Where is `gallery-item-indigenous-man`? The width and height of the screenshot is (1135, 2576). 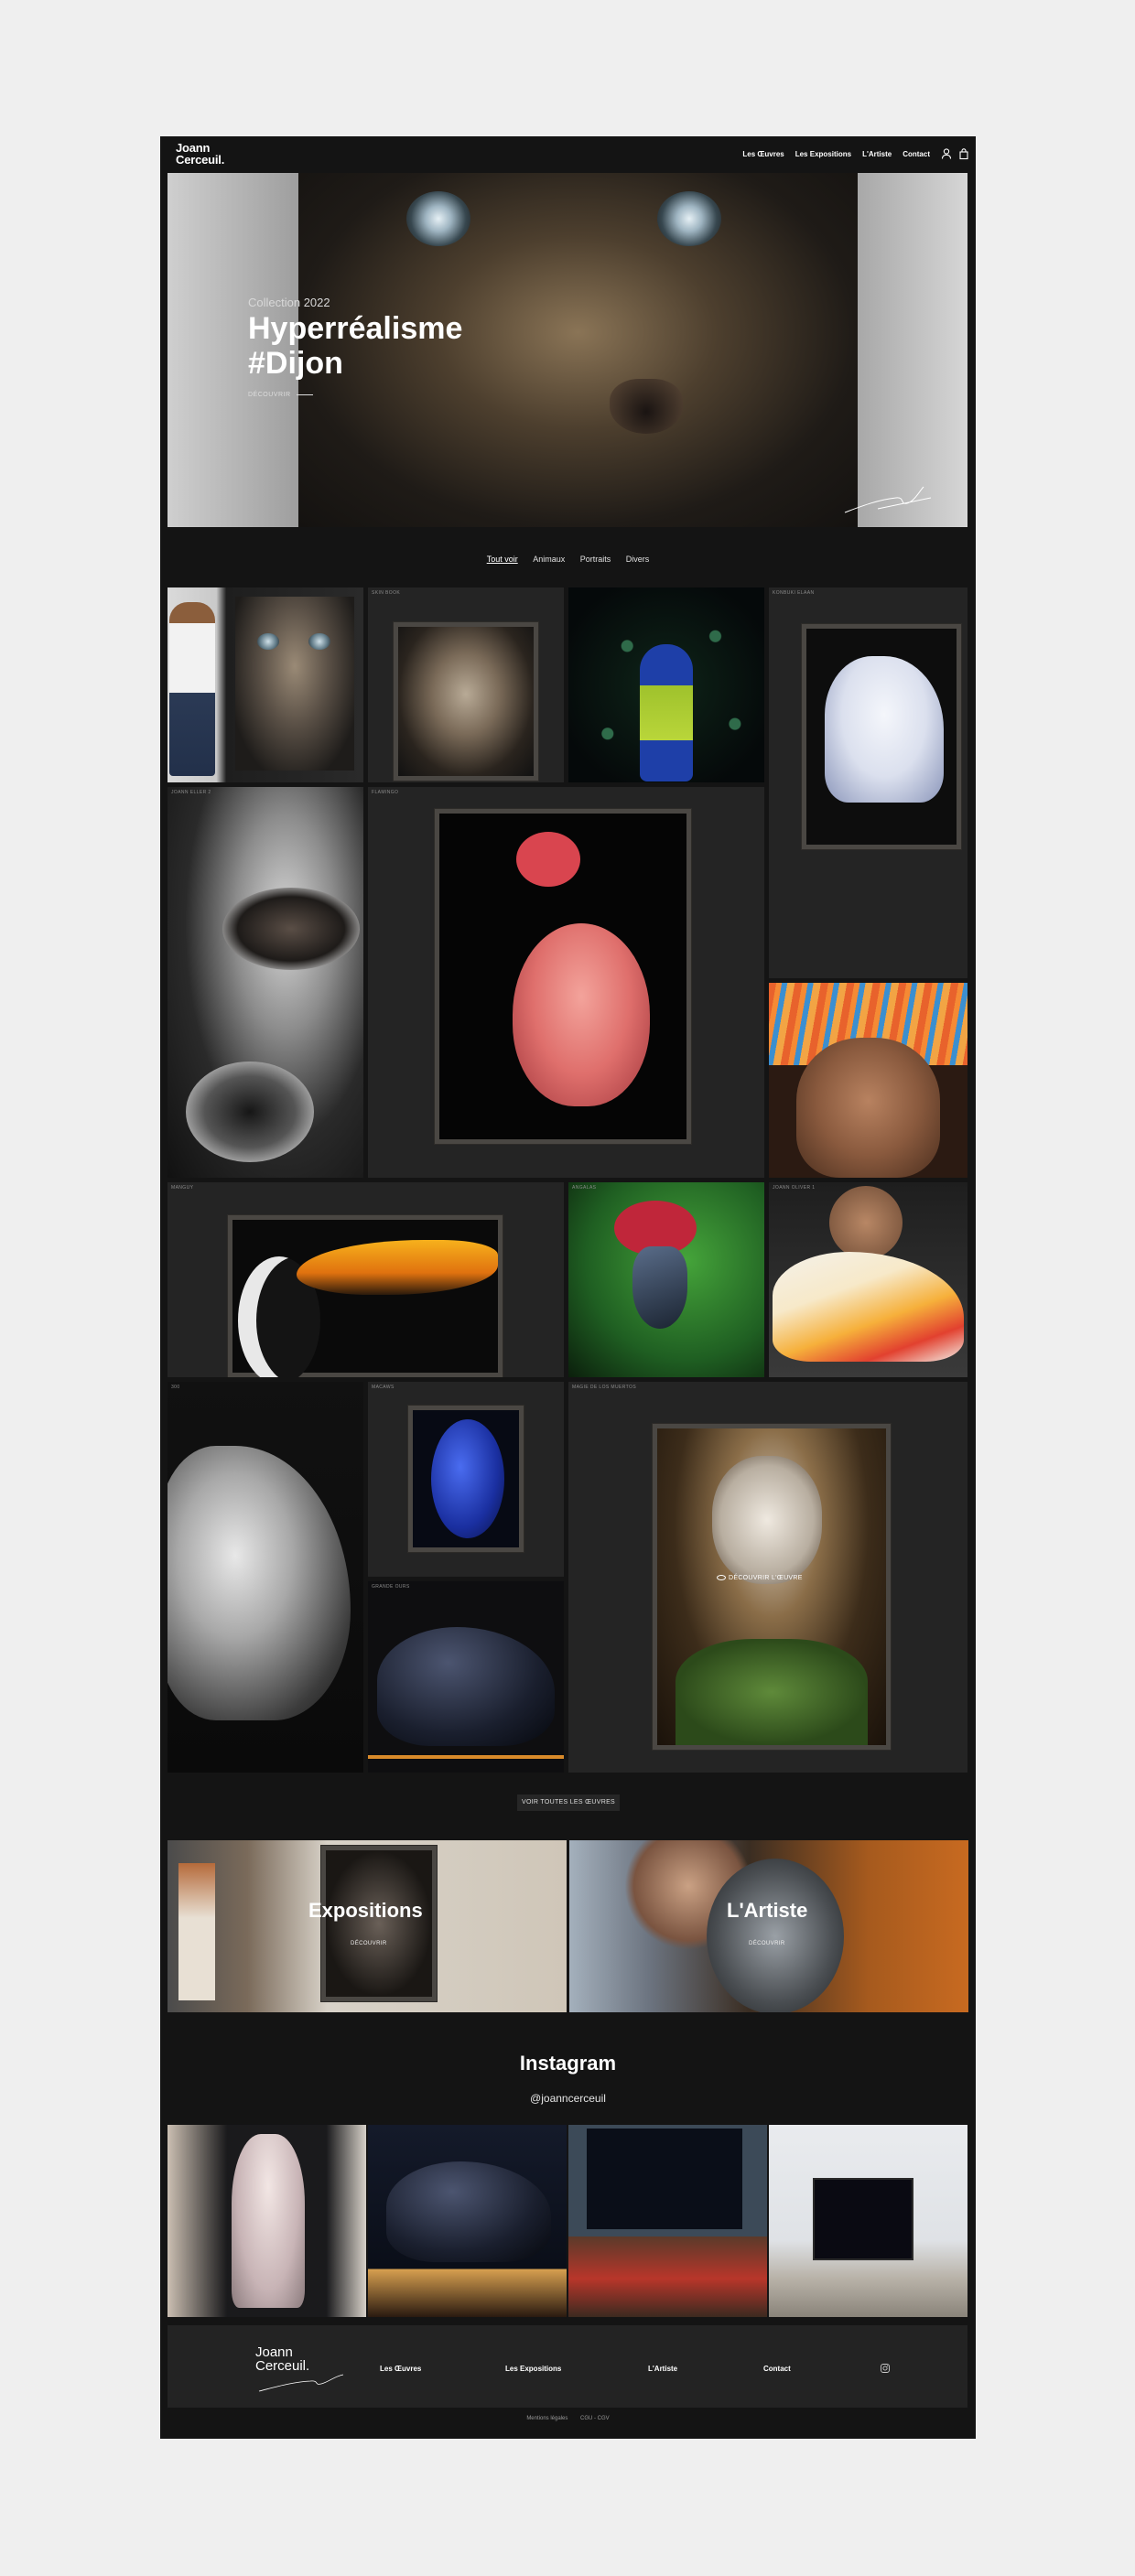 gallery-item-indigenous-man is located at coordinates (868, 1080).